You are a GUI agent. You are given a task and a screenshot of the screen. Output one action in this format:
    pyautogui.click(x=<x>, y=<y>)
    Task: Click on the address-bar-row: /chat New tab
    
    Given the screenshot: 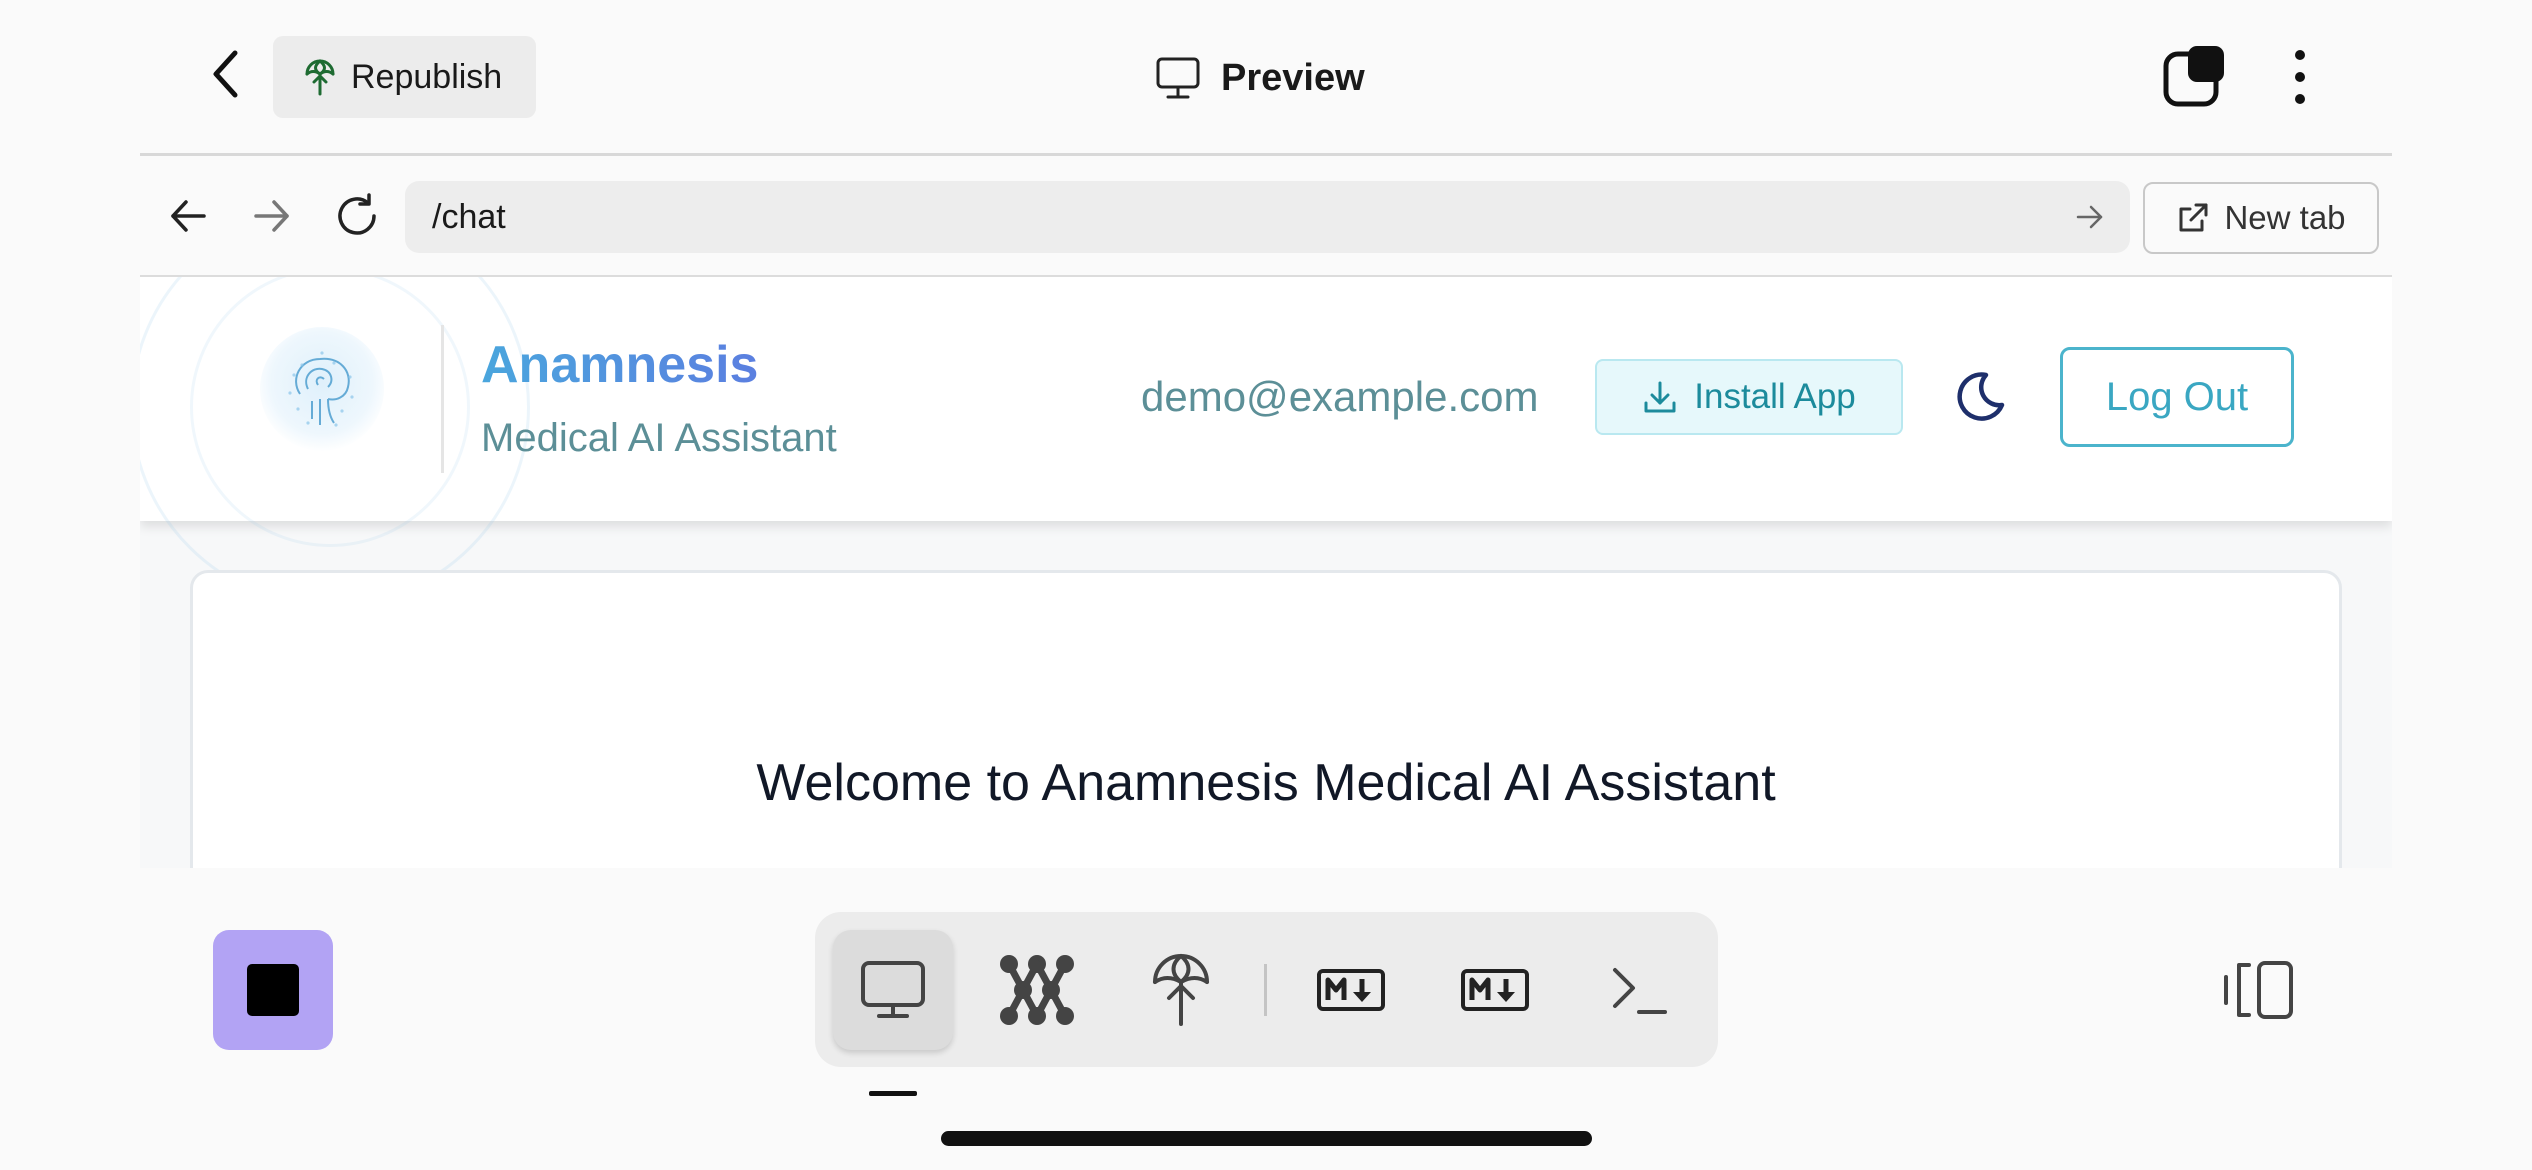 What is the action you would take?
    pyautogui.click(x=1266, y=216)
    